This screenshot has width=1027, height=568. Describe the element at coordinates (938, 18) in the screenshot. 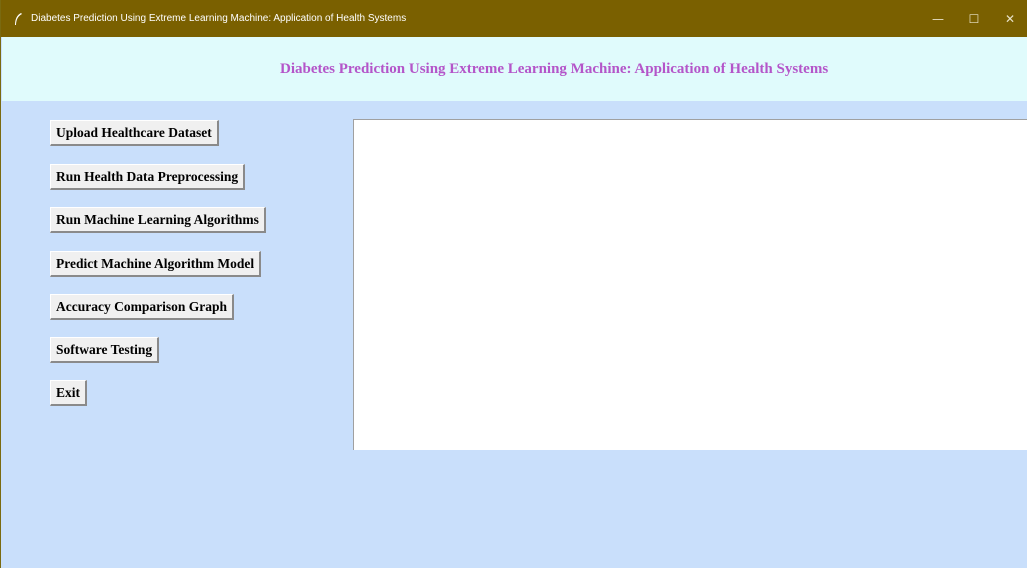

I see `minimize-button: —` at that location.